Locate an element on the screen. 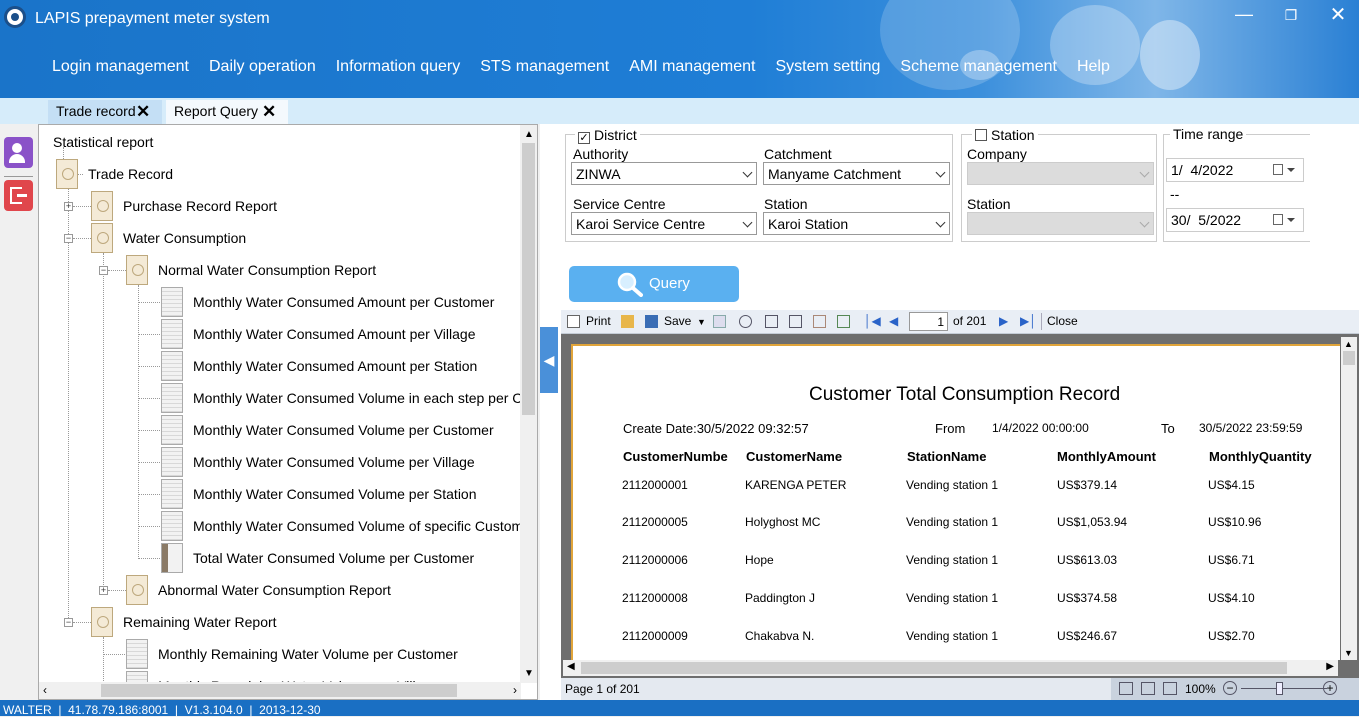 Image resolution: width=1359 pixels, height=717 pixels. tree-abnormal-consumption: Abnormal Water Consumption Report is located at coordinates (274, 590).